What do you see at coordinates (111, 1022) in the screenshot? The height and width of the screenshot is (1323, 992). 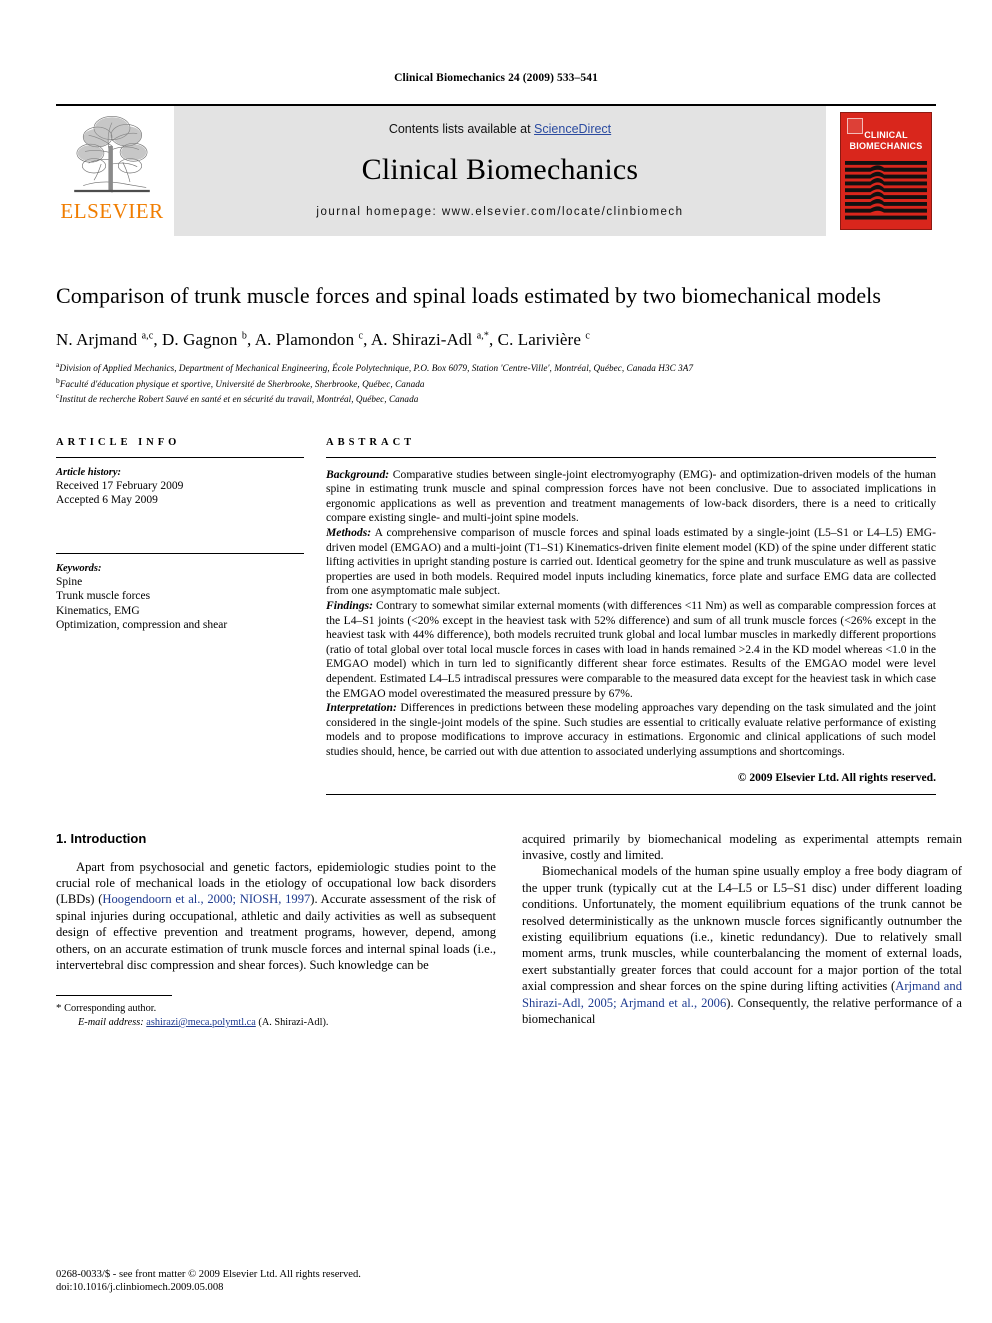 I see `footnote-email-label: E-mail address:` at bounding box center [111, 1022].